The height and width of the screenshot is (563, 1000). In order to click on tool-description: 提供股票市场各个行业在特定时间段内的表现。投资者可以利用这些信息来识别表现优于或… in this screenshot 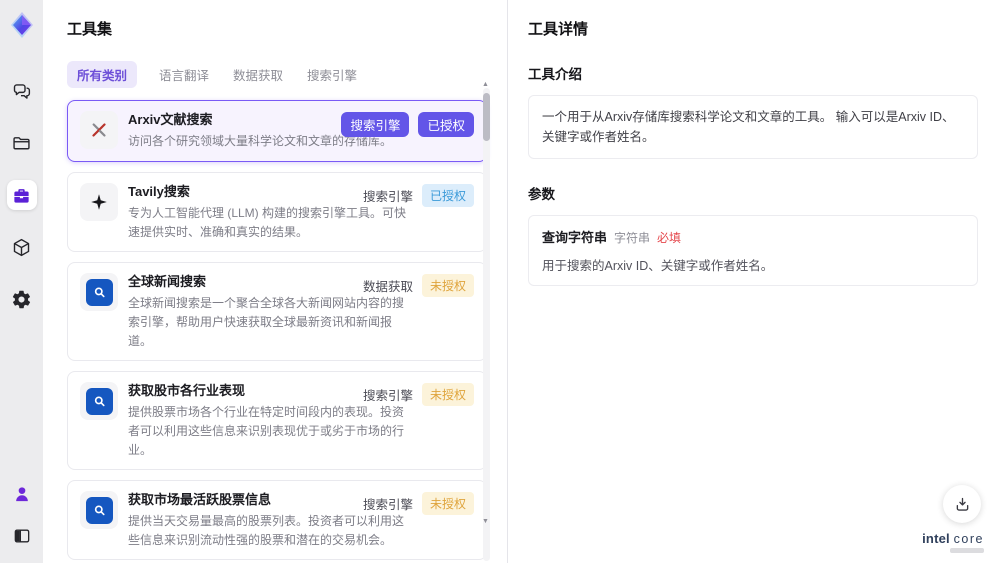, I will do `click(266, 431)`.